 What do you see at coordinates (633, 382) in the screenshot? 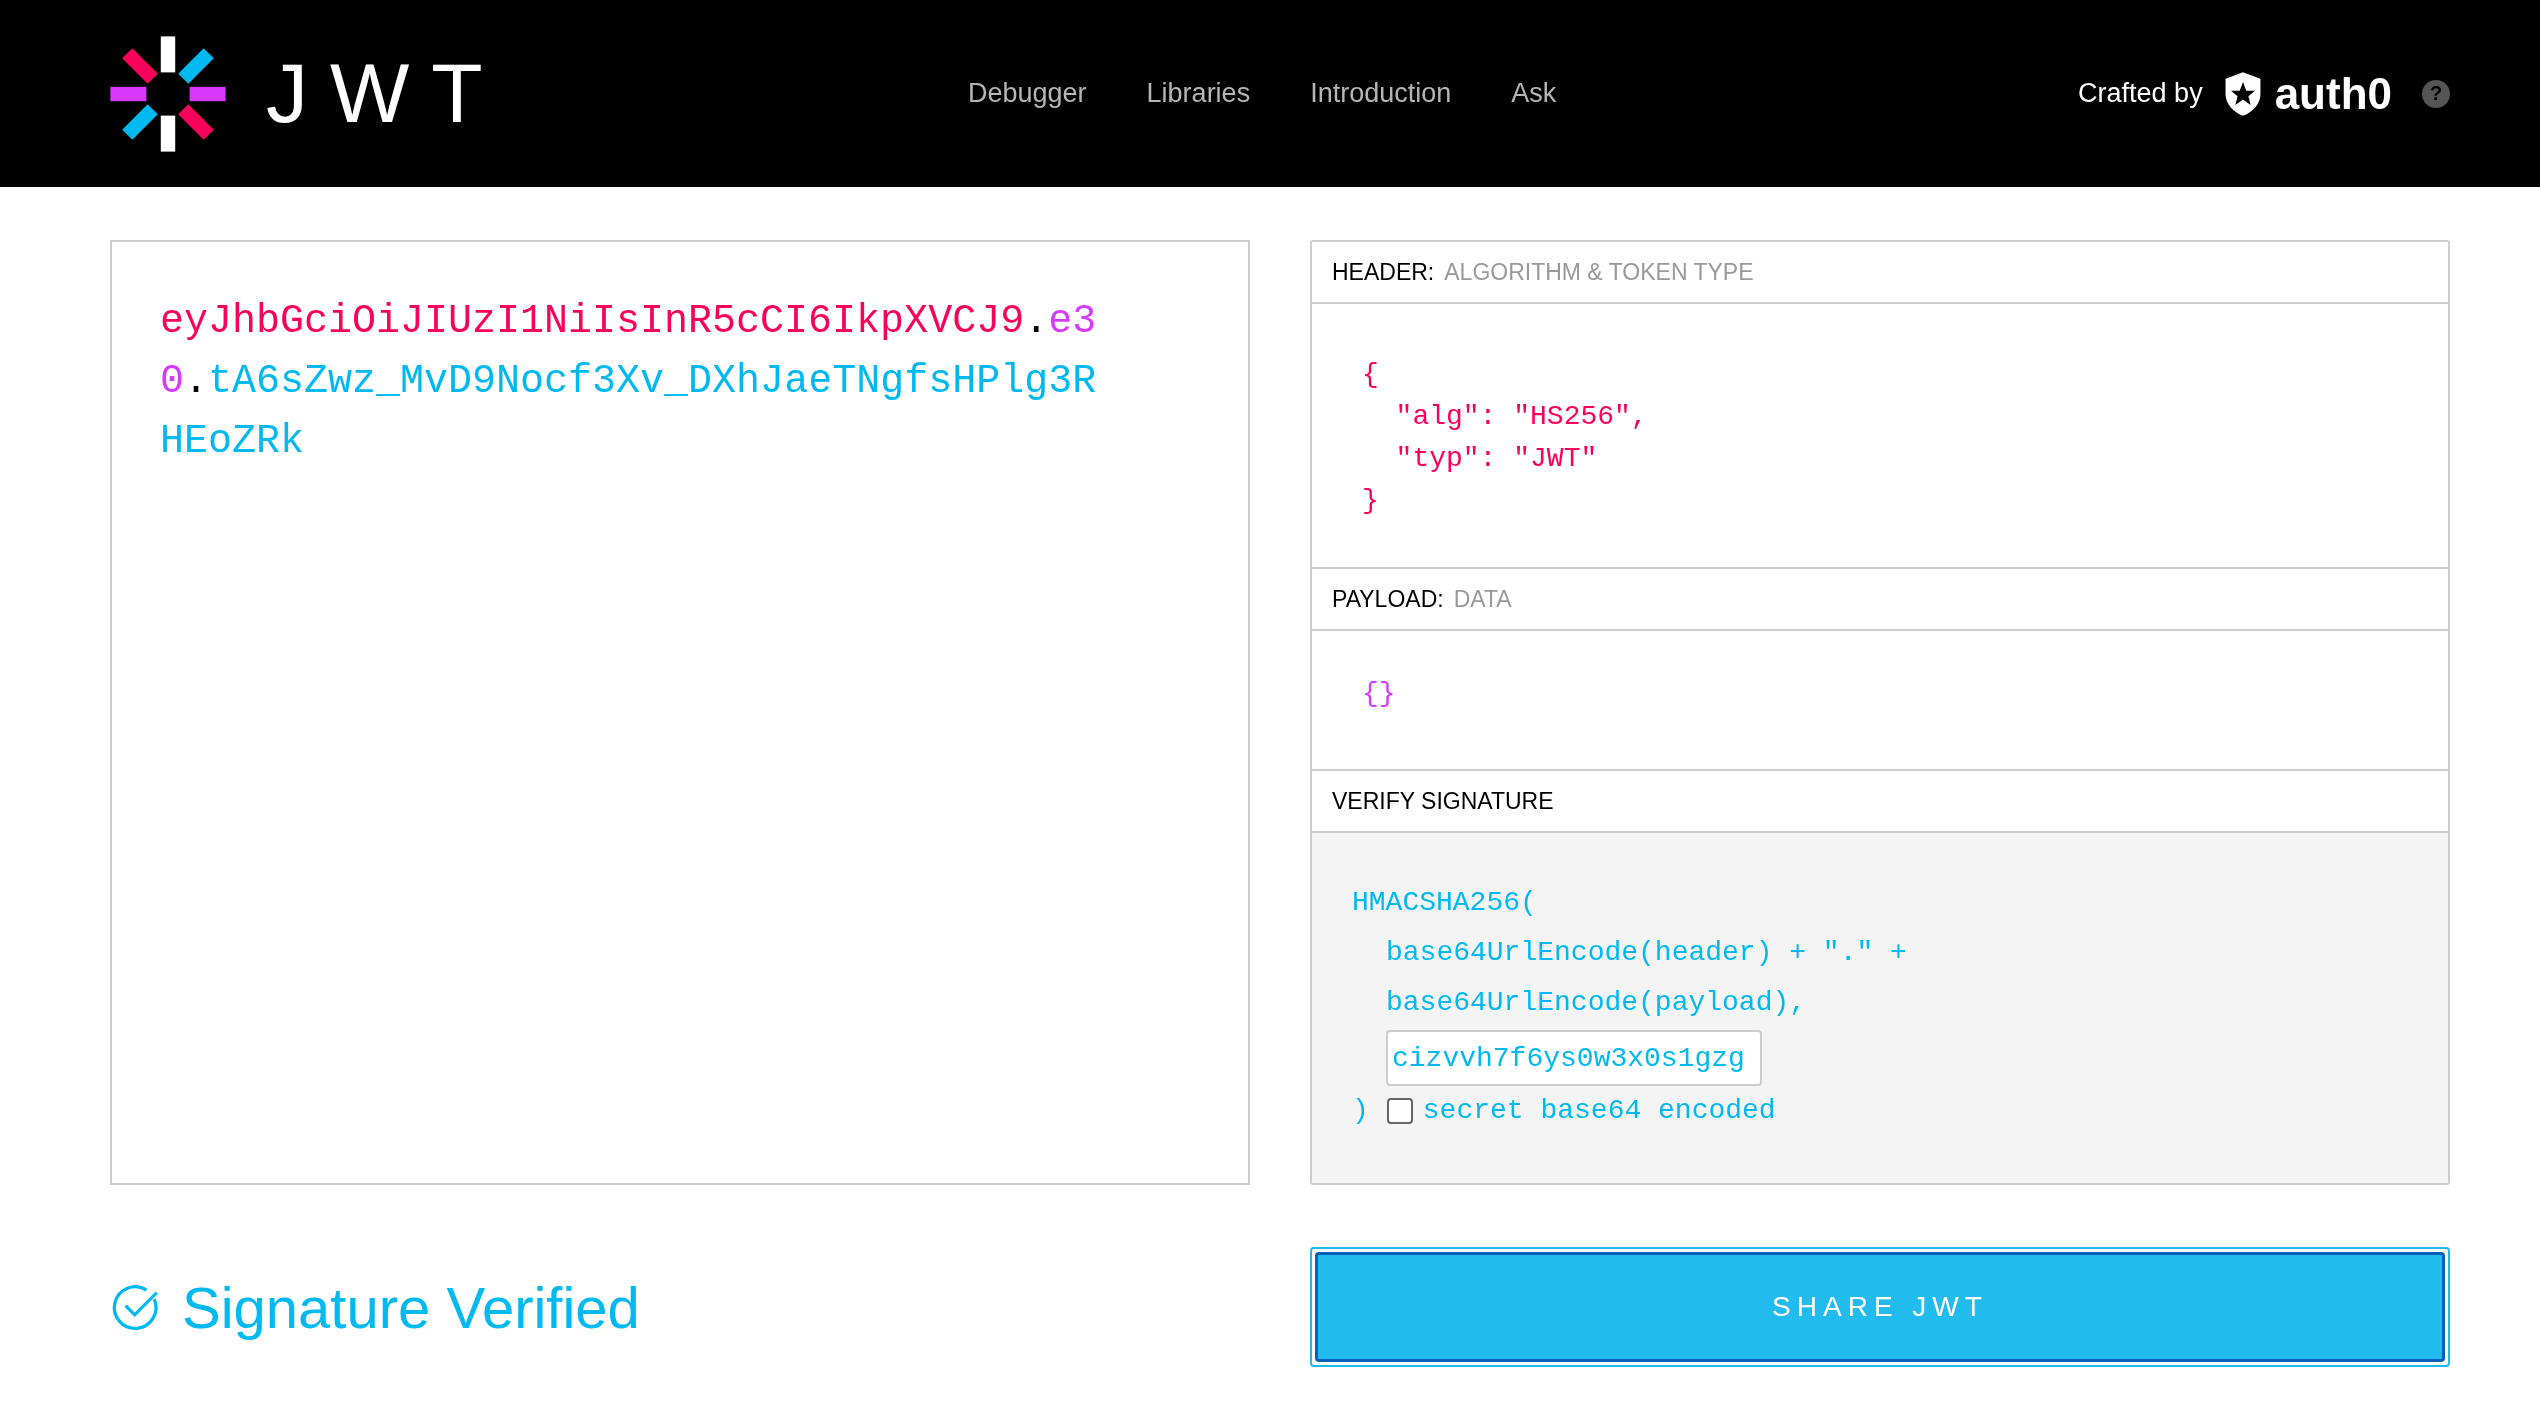
I see `encoded-token: eyJhbGciOiJIUzI1NiIsInR5cCI6IkpXVCJ9.e30.tA6sZwz_MvD9Nocf3Xv_DXhJaeTNgfsHPlg3RHEoZRk` at bounding box center [633, 382].